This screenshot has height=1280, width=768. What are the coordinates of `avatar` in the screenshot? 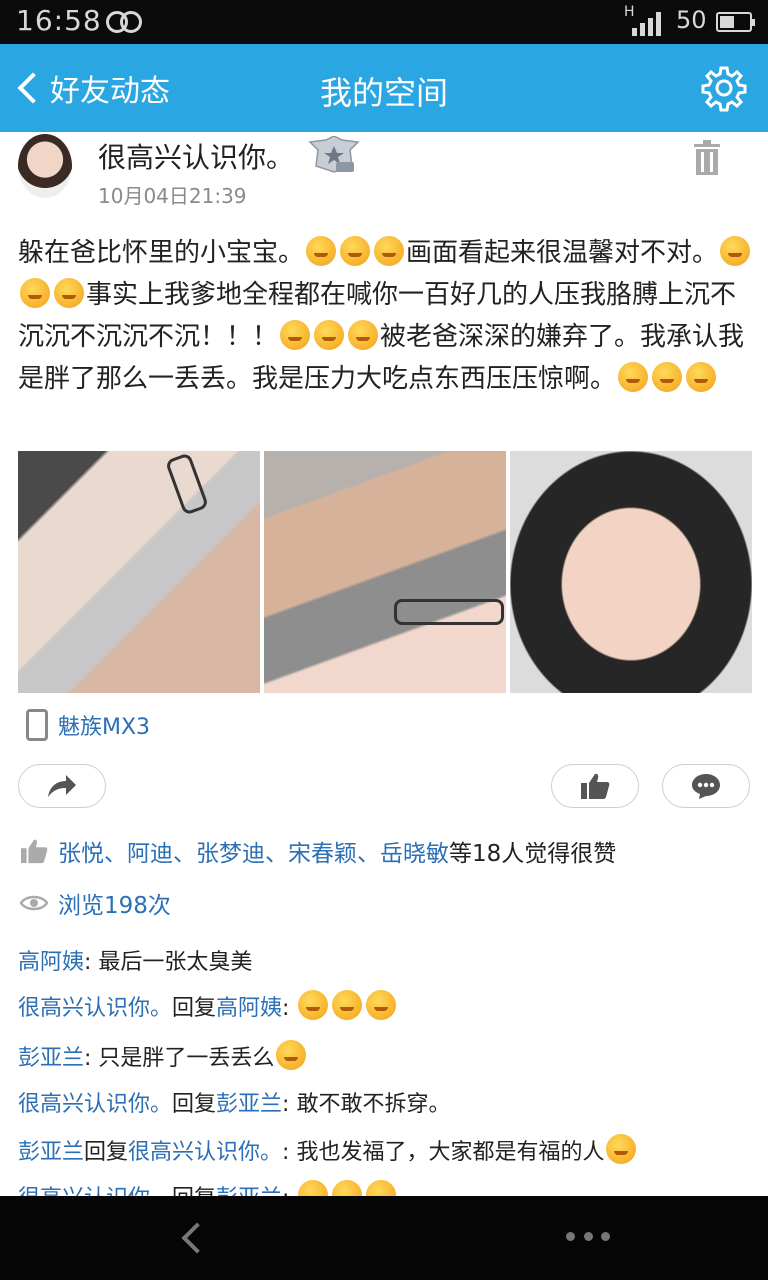 It's located at (45, 166).